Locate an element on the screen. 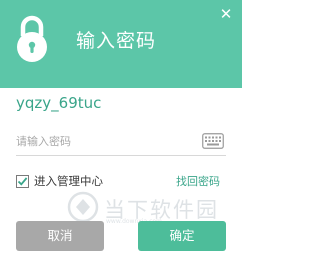 This screenshot has width=320, height=262. lock-icon is located at coordinates (32, 38).